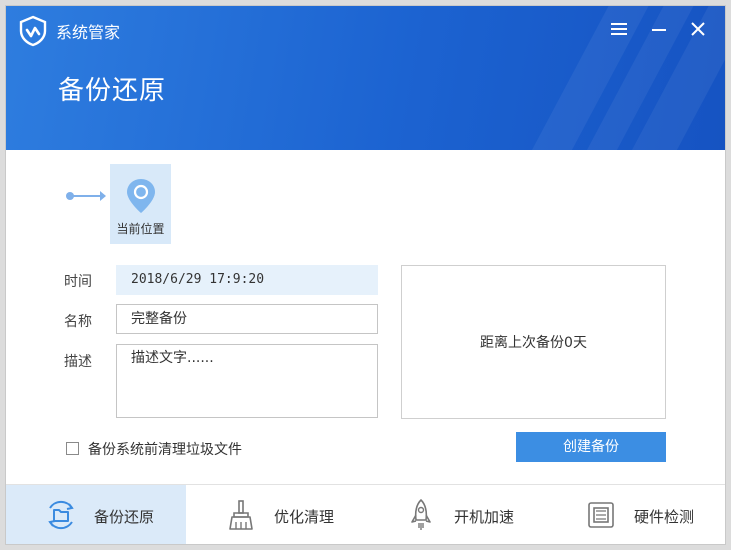 This screenshot has width=731, height=550. Describe the element at coordinates (78, 282) in the screenshot. I see `time-label: 时间` at that location.